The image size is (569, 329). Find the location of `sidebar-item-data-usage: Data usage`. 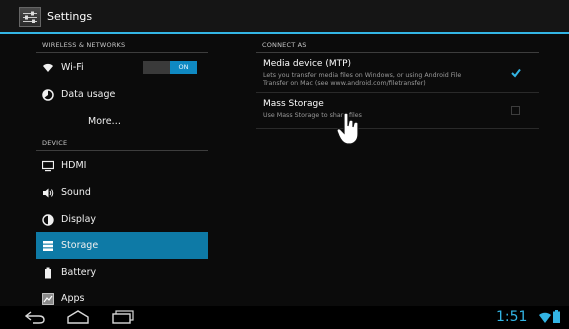

sidebar-item-data-usage: Data usage is located at coordinates (122, 94).